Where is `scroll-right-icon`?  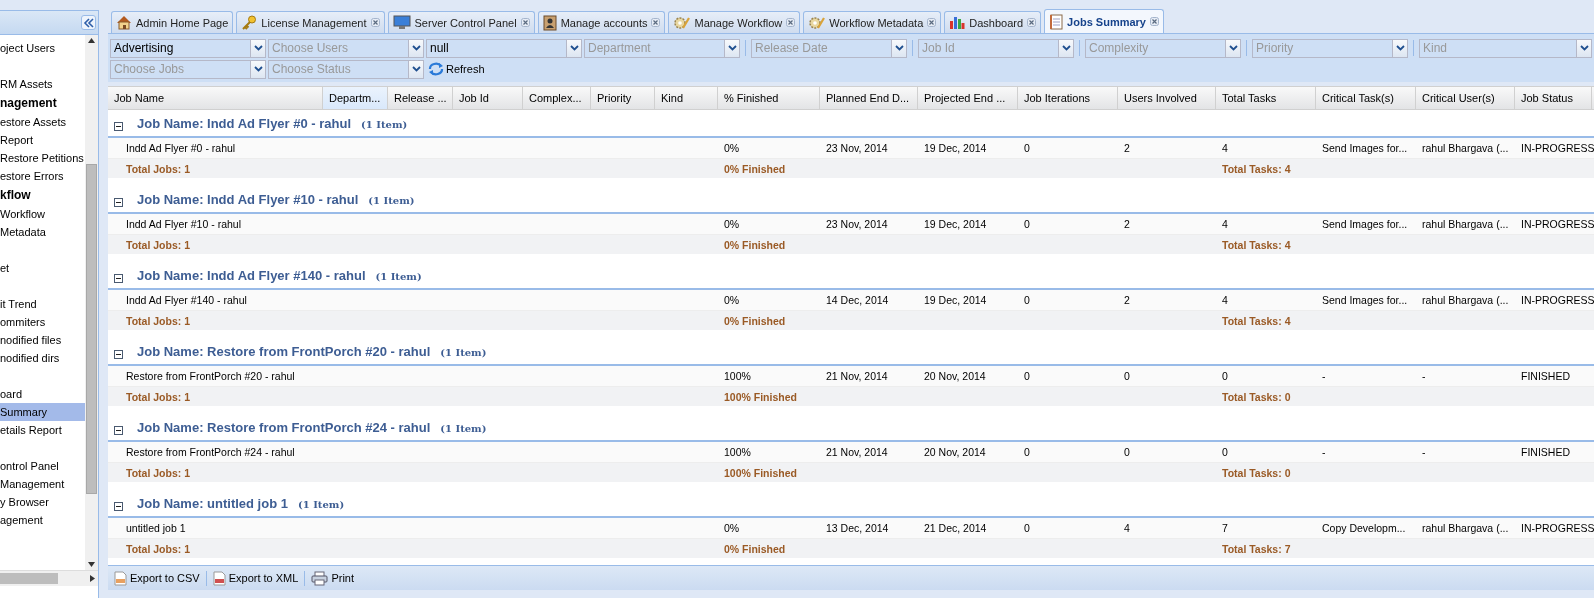 scroll-right-icon is located at coordinates (92, 578).